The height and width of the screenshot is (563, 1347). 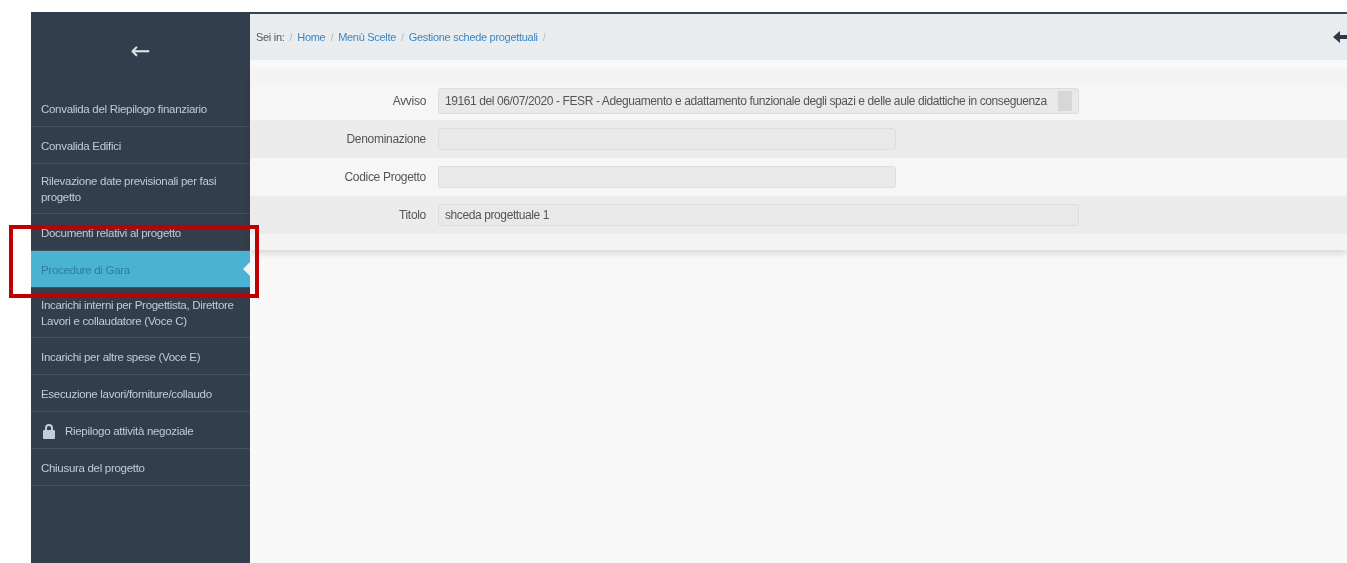 What do you see at coordinates (386, 139) in the screenshot?
I see `field-label: Denominazione` at bounding box center [386, 139].